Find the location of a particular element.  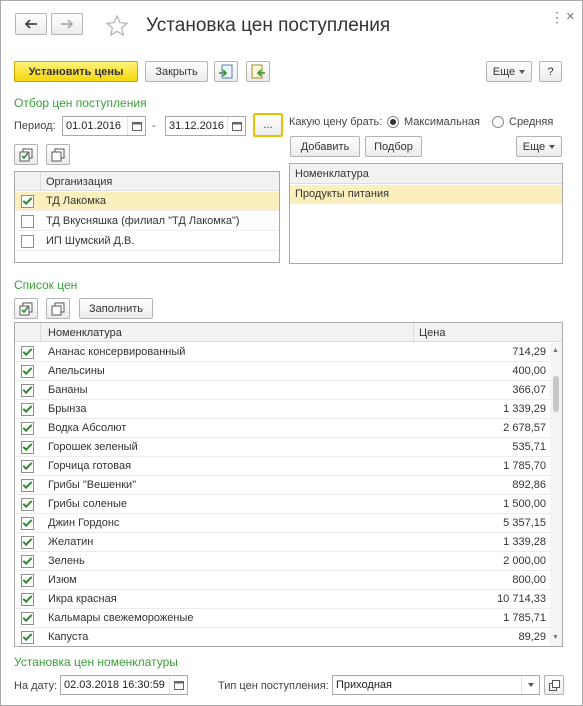

date-from-field: 01.01.2016 is located at coordinates (104, 126).